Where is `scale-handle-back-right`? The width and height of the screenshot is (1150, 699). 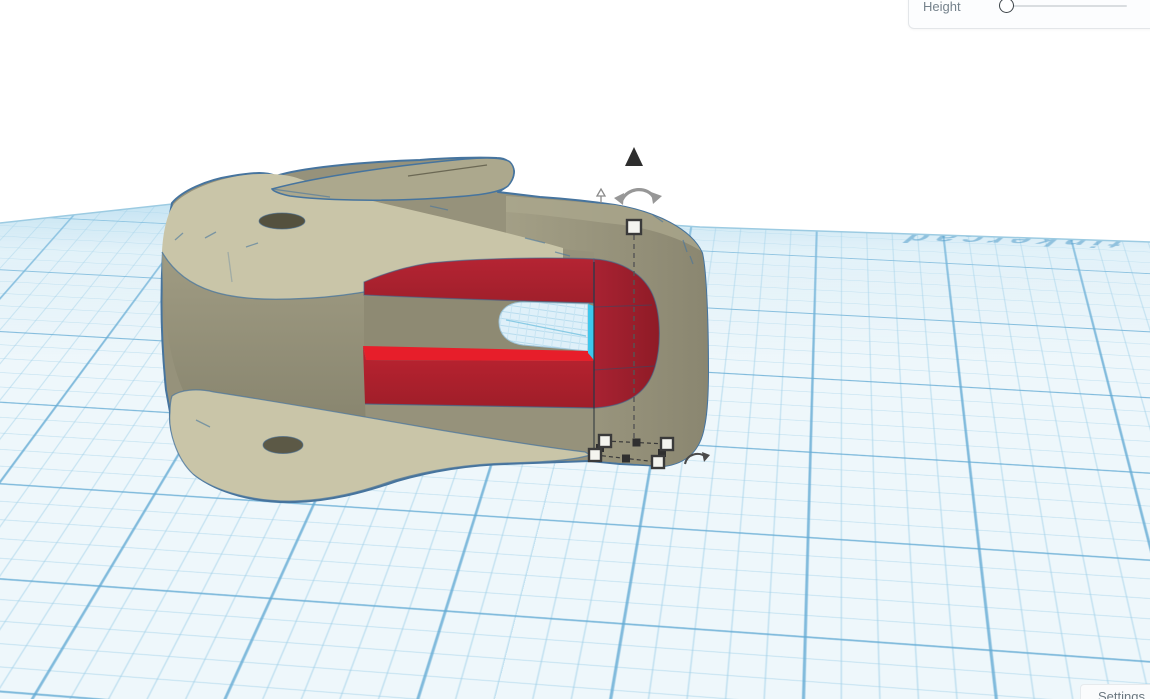
scale-handle-back-right is located at coordinates (667, 444).